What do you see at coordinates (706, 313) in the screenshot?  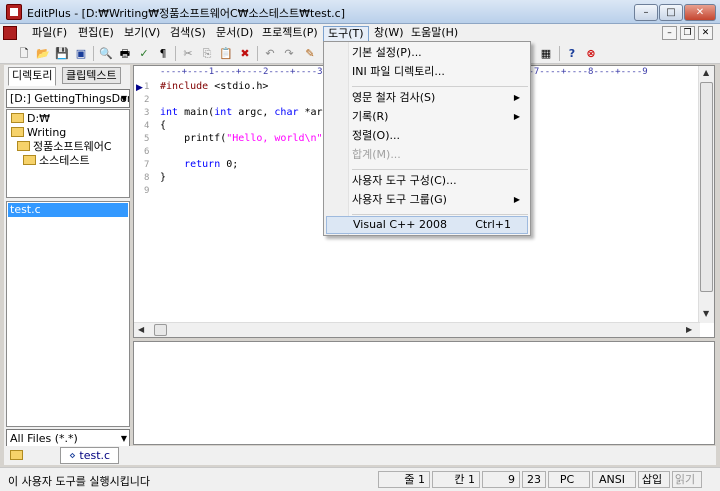 I see `scroll-down-icon: ▼` at bounding box center [706, 313].